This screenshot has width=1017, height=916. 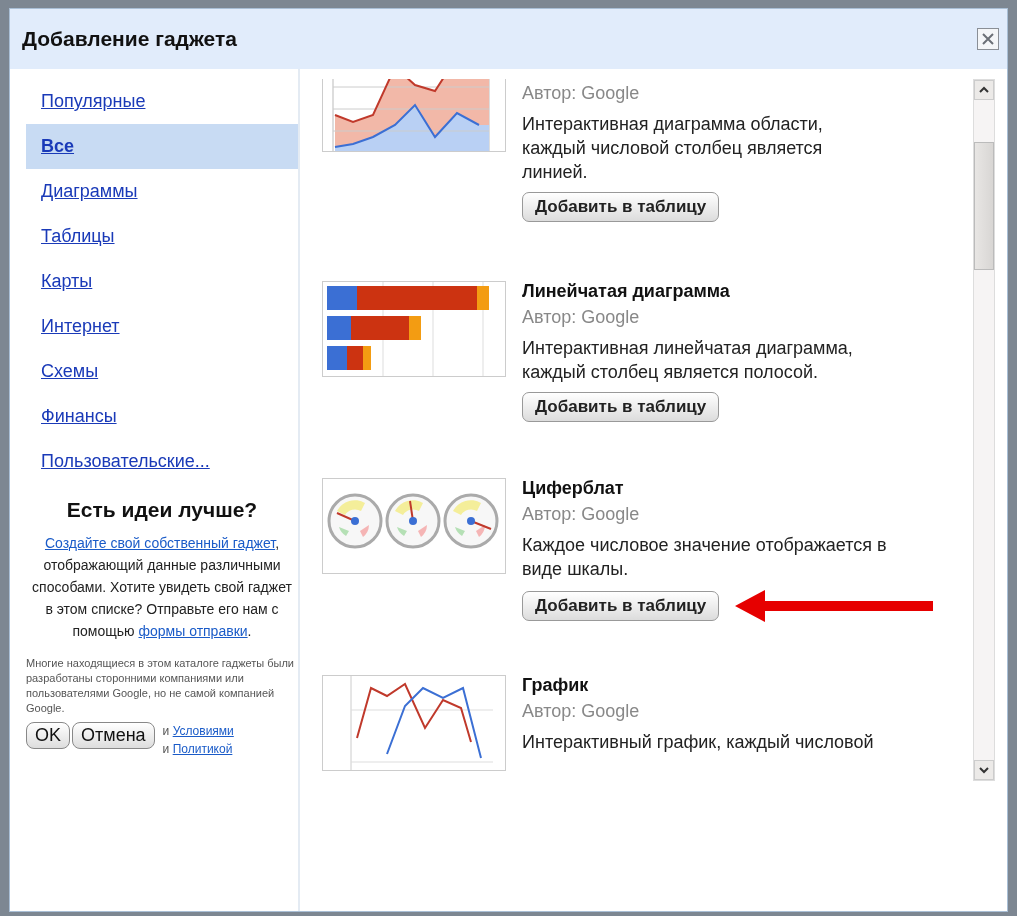 I want to click on scroll-thumb, so click(x=984, y=206).